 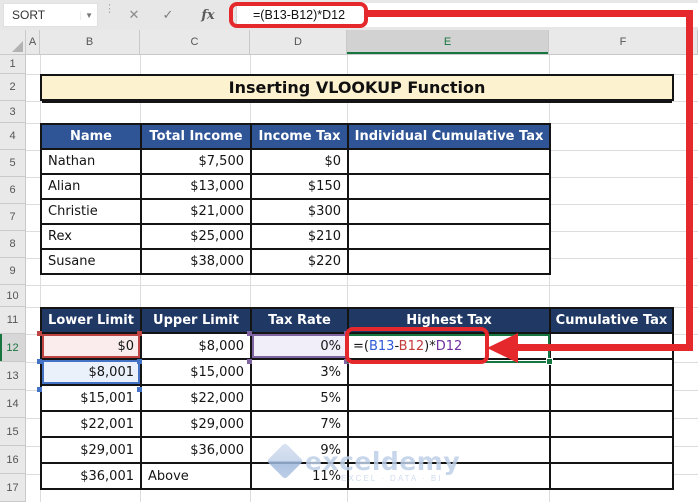 I want to click on cell: Nathan, so click(x=92, y=162).